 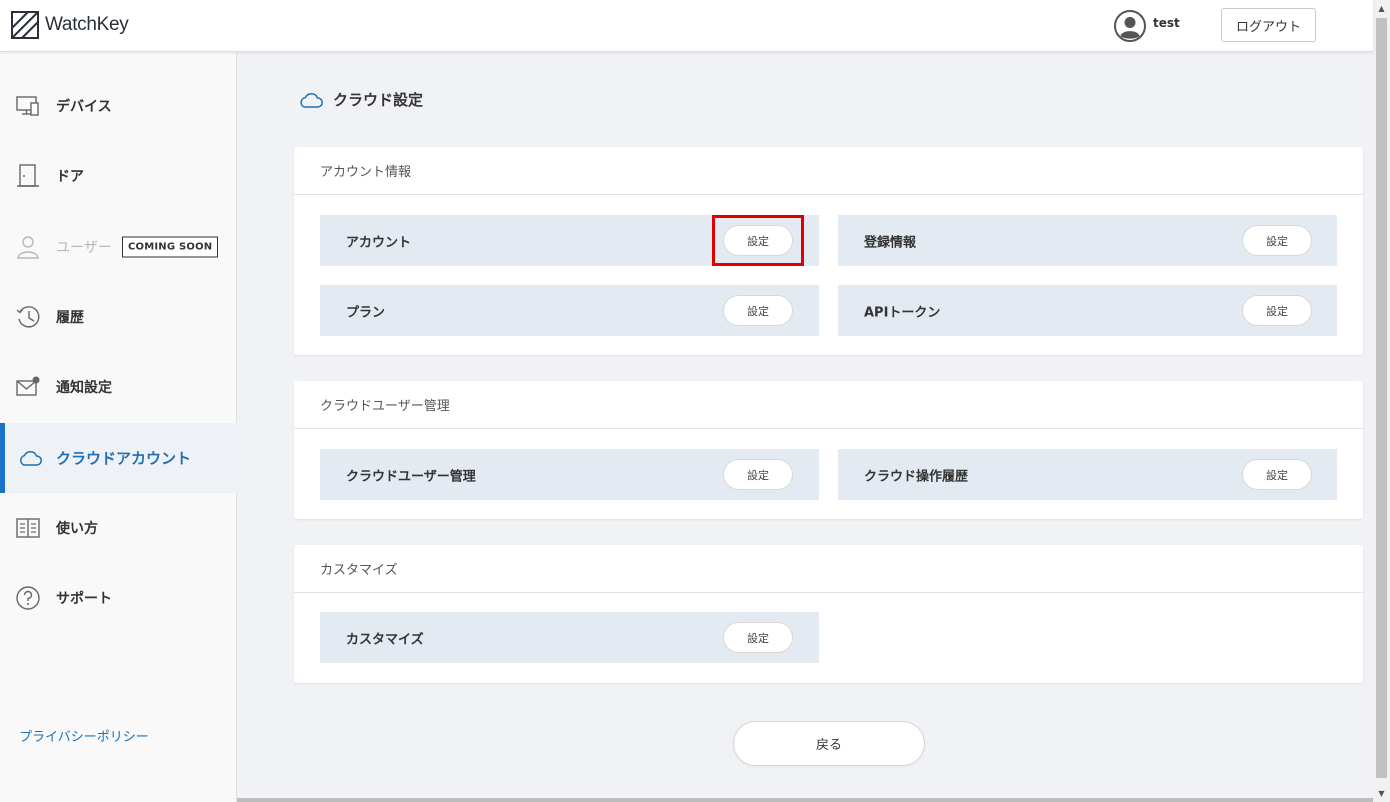 What do you see at coordinates (1268, 25) in the screenshot?
I see `logout-button: ログアウト` at bounding box center [1268, 25].